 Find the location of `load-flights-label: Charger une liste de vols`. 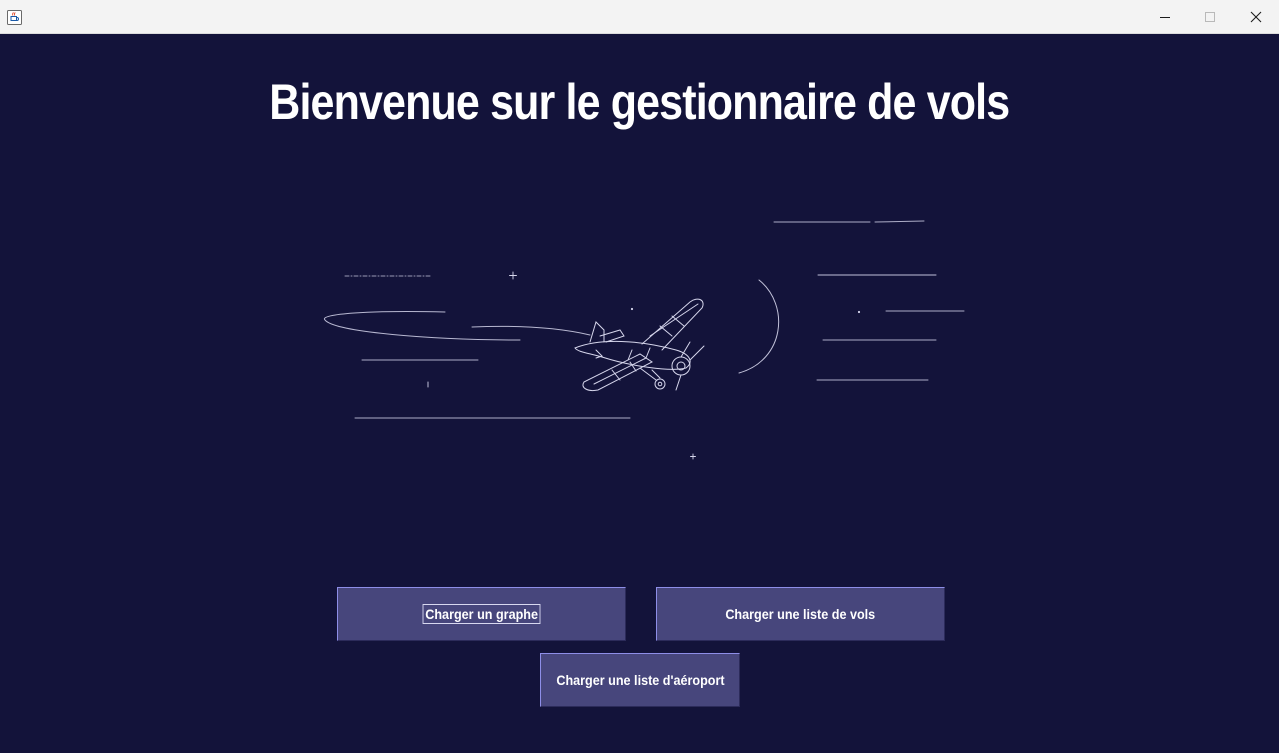

load-flights-label: Charger une liste de vols is located at coordinates (800, 614).